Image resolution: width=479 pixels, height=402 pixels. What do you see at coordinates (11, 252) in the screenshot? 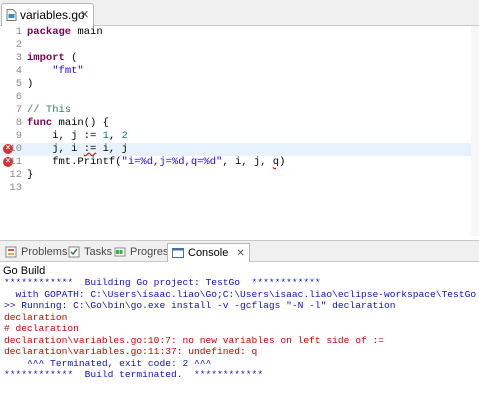
I see `problems-icon` at bounding box center [11, 252].